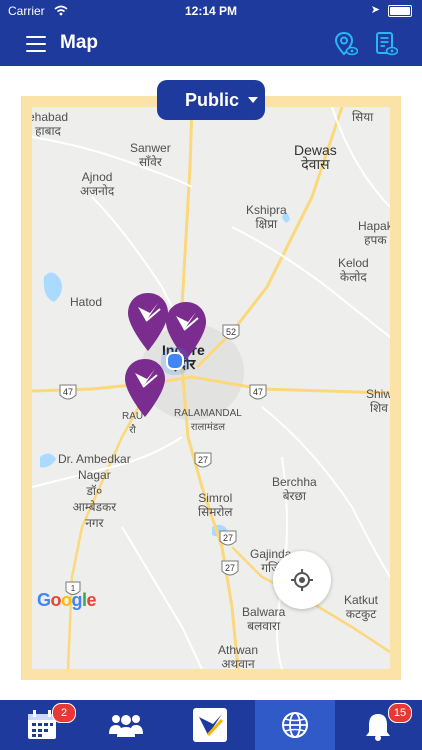 The image size is (422, 750). I want to click on my-location-button, so click(302, 580).